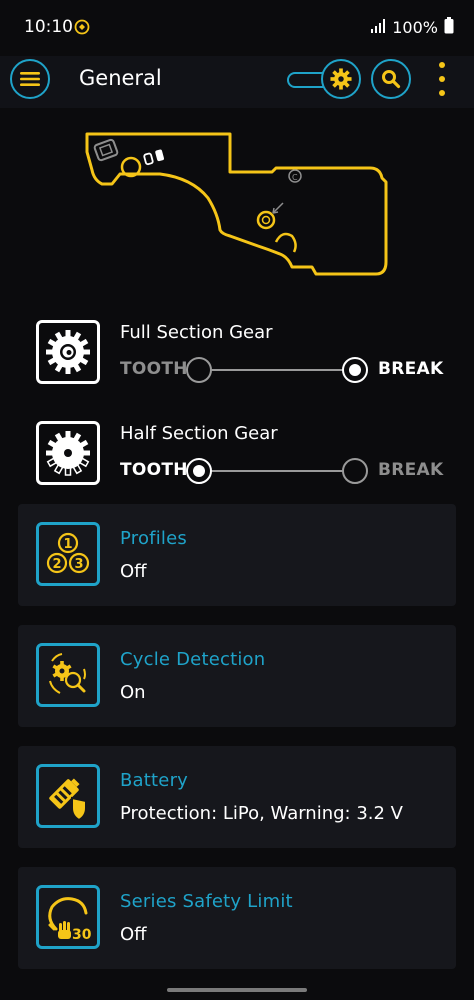 This screenshot has width=474, height=1000. I want to click on gear-mode-toggle, so click(324, 79).